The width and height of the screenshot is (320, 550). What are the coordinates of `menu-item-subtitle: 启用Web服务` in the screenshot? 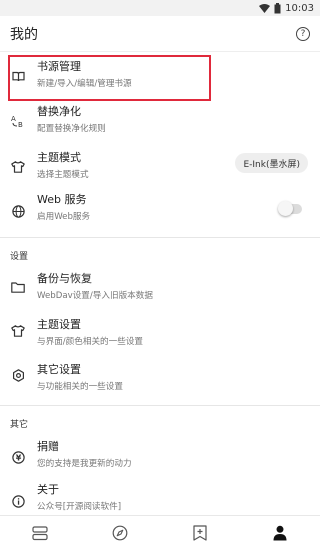 It's located at (64, 217).